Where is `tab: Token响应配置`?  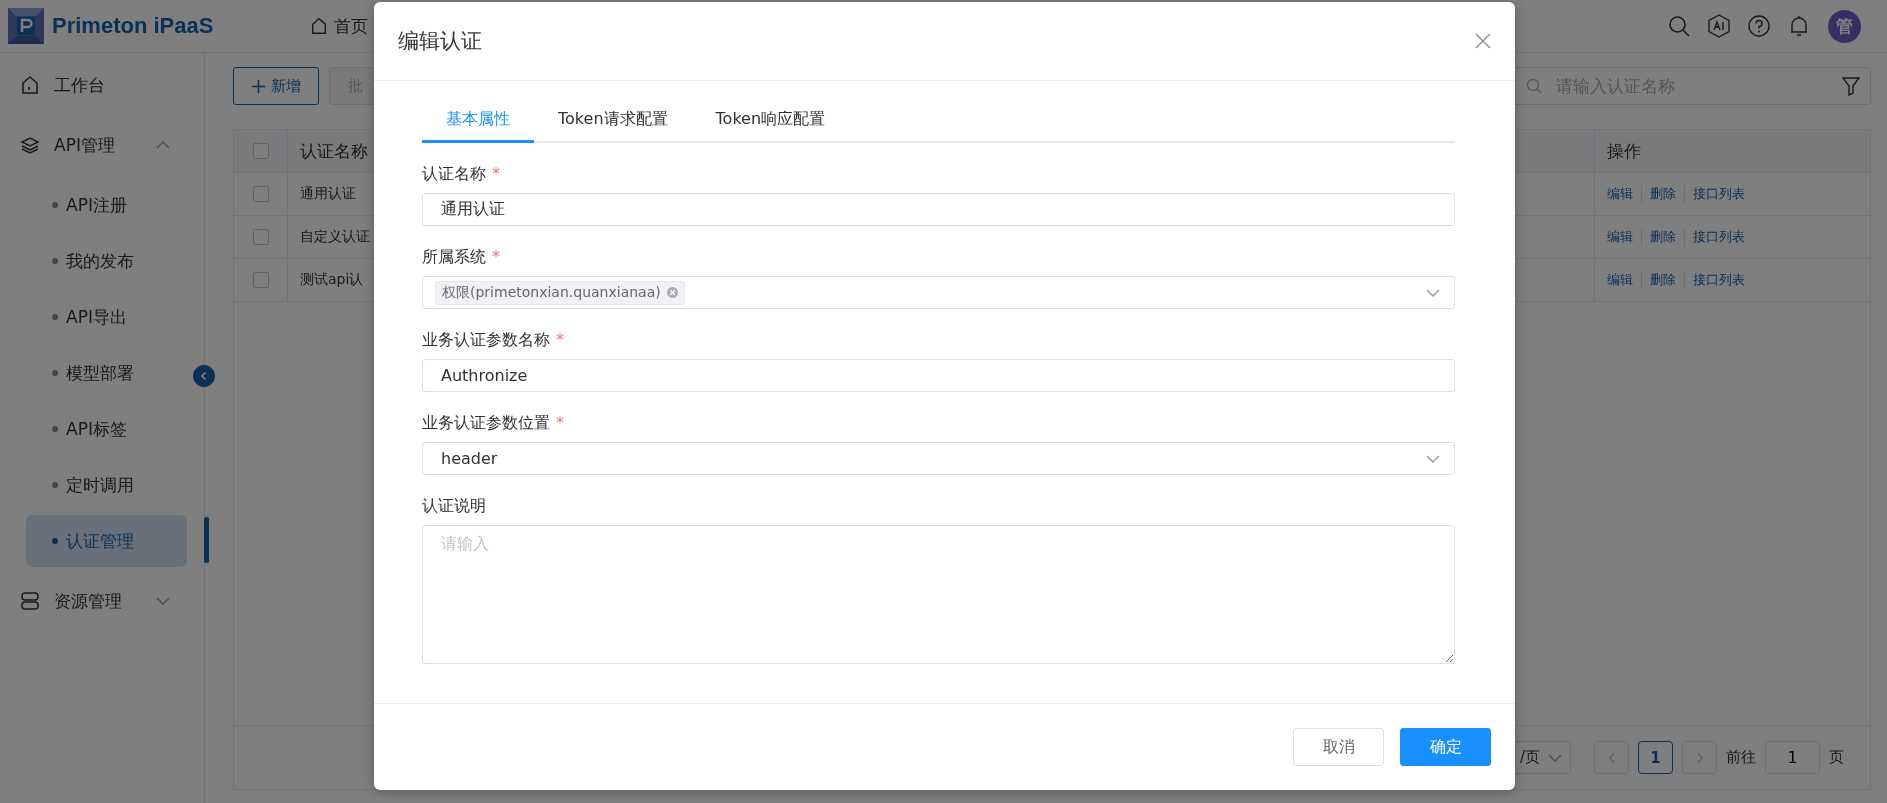
tab: Token响应配置 is located at coordinates (770, 121).